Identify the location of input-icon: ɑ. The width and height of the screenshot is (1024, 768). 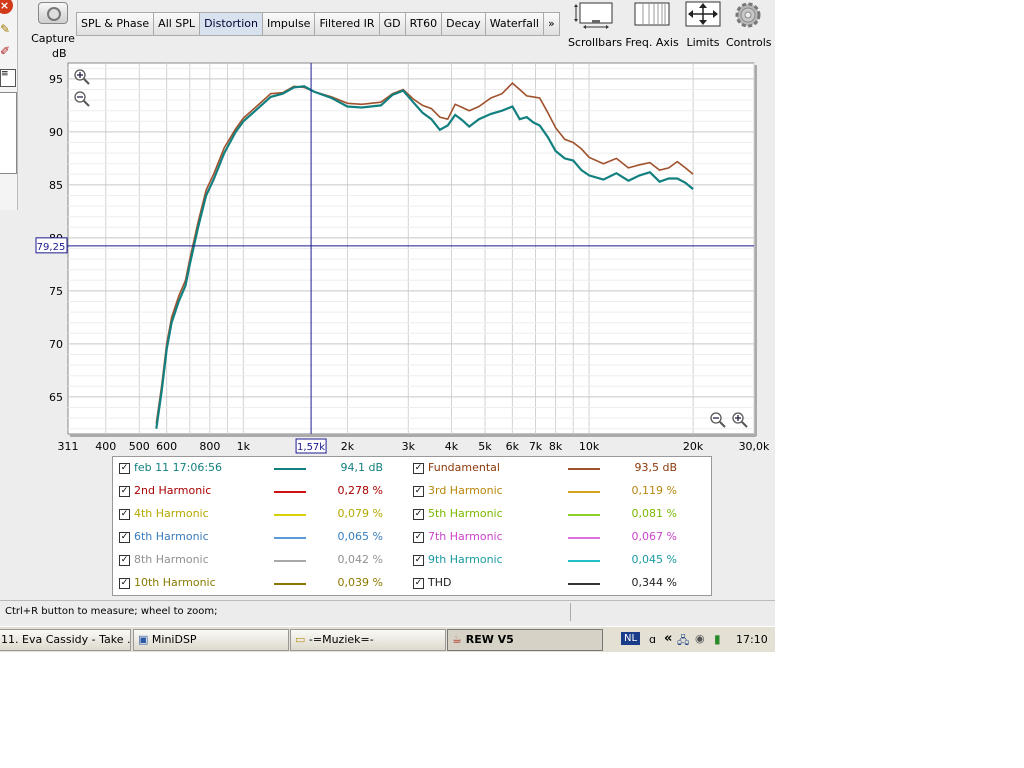
(652, 639).